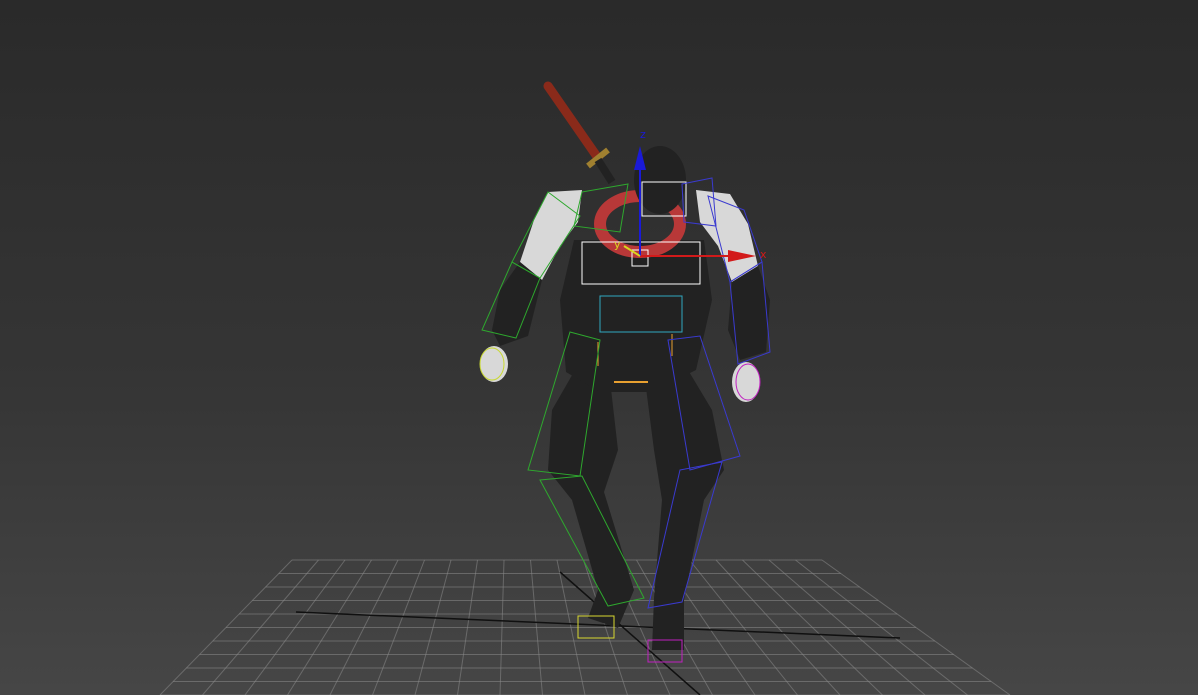 Image resolution: width=1198 pixels, height=695 pixels. What do you see at coordinates (684, 510) in the screenshot?
I see `right-leg` at bounding box center [684, 510].